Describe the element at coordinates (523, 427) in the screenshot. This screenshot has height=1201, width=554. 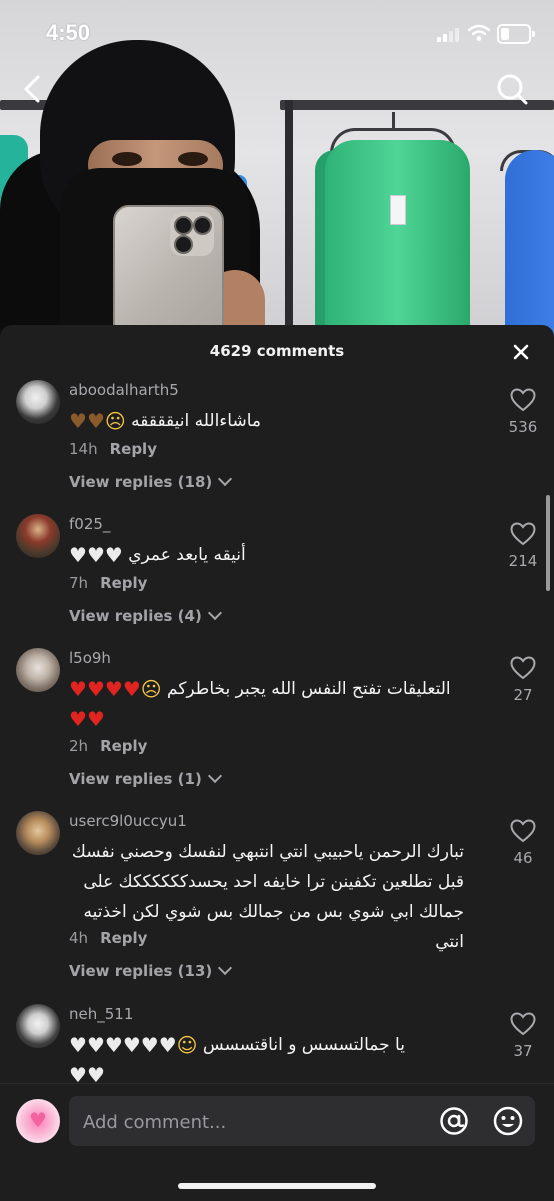
I see `like-count: 536` at that location.